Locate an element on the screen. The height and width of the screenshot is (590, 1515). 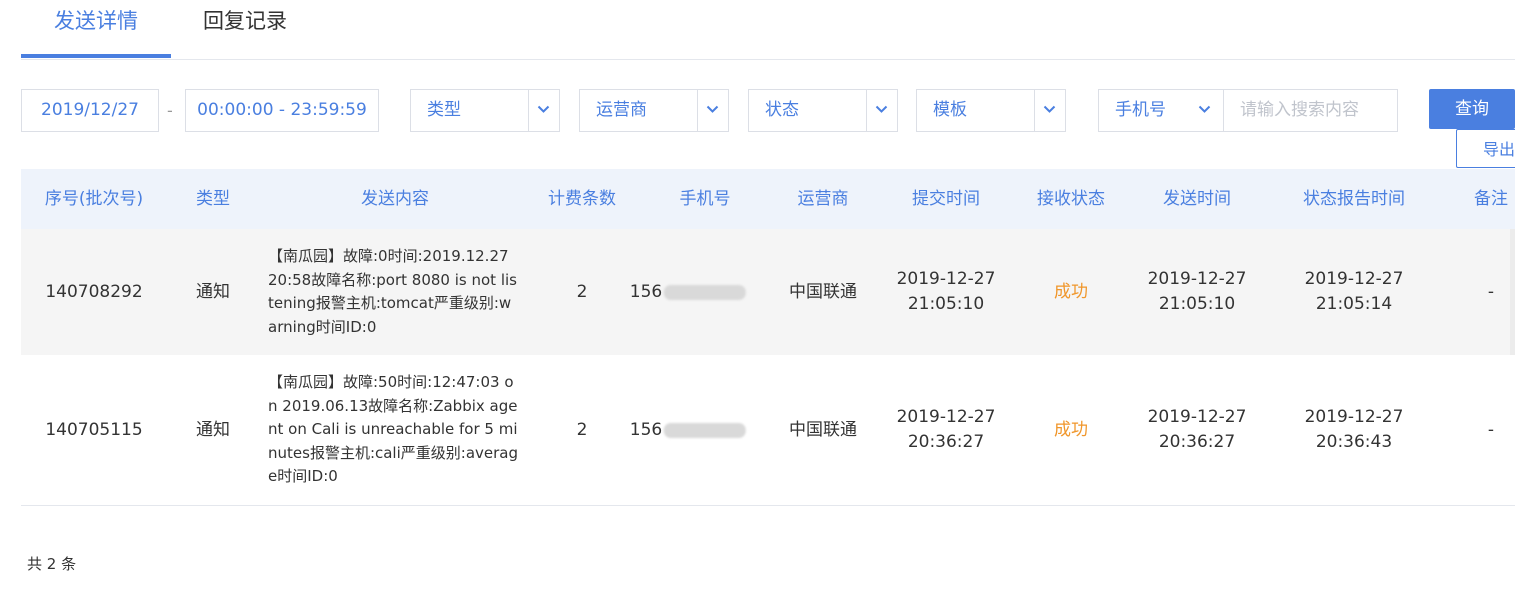
cell-id: 140705115 is located at coordinates (94, 429).